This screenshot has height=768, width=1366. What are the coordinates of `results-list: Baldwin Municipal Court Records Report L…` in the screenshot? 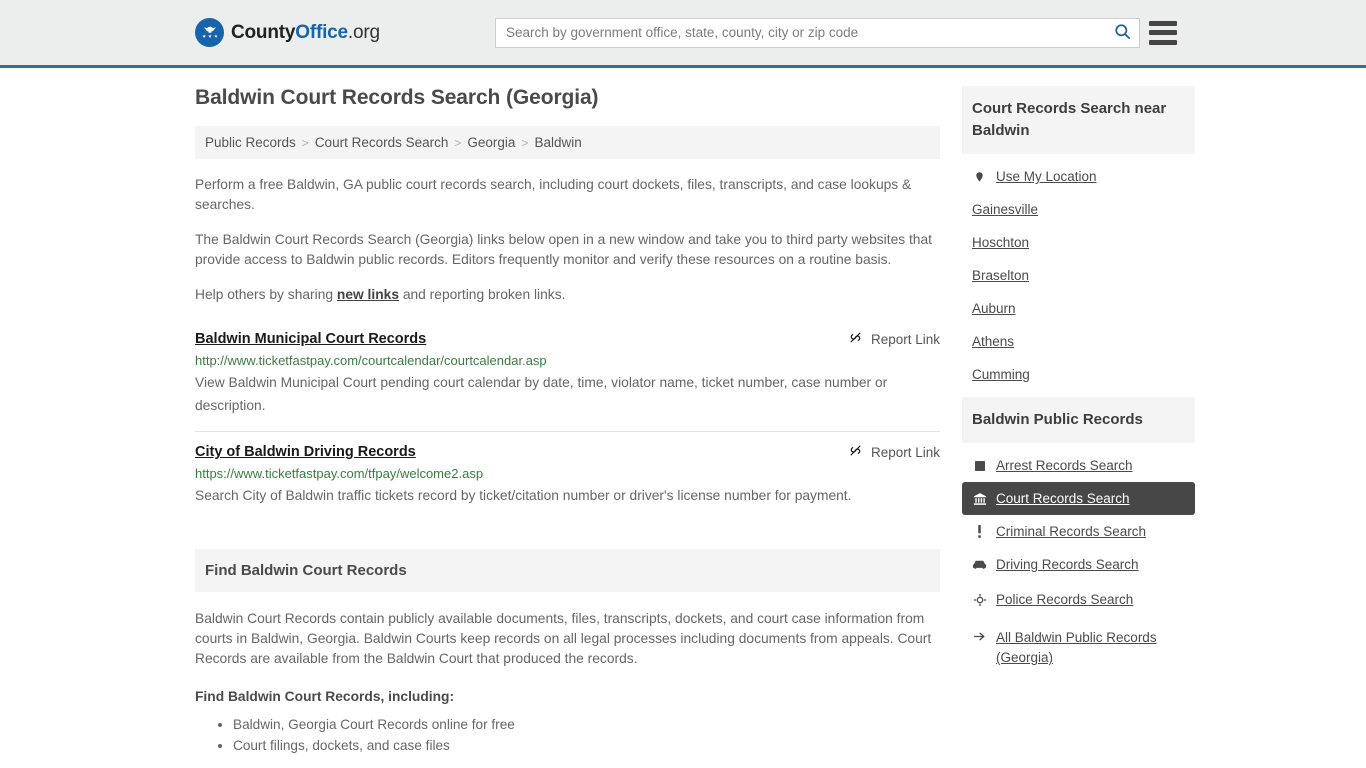 It's located at (567, 423).